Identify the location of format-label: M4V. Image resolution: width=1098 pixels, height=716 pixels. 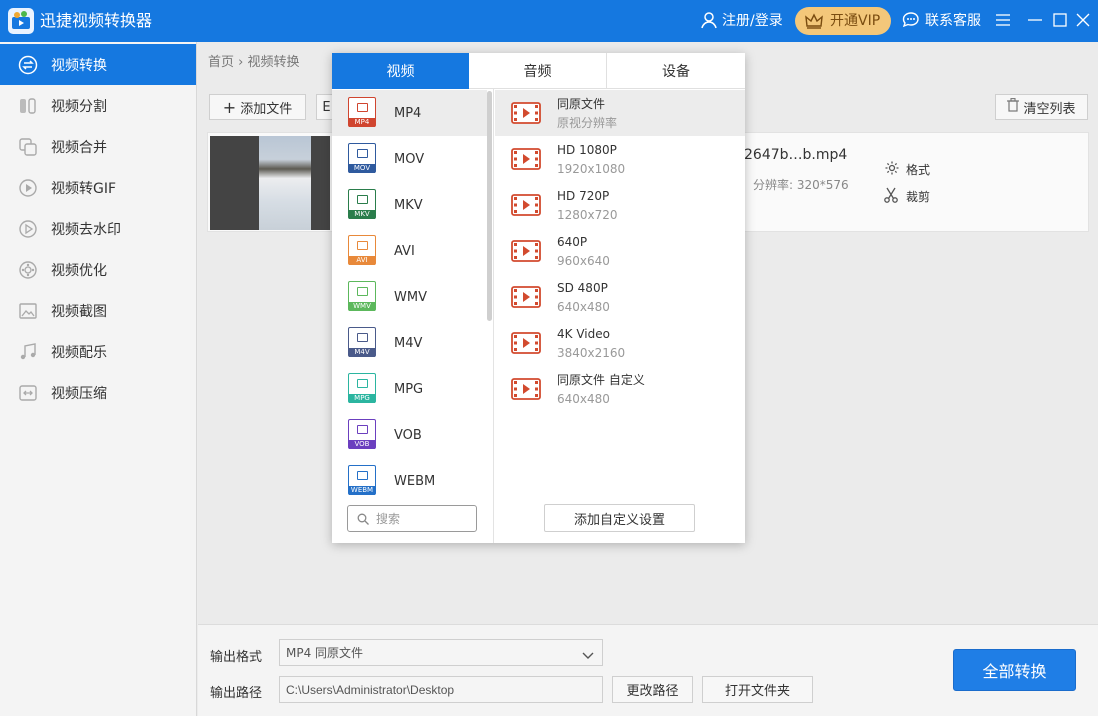
(408, 343).